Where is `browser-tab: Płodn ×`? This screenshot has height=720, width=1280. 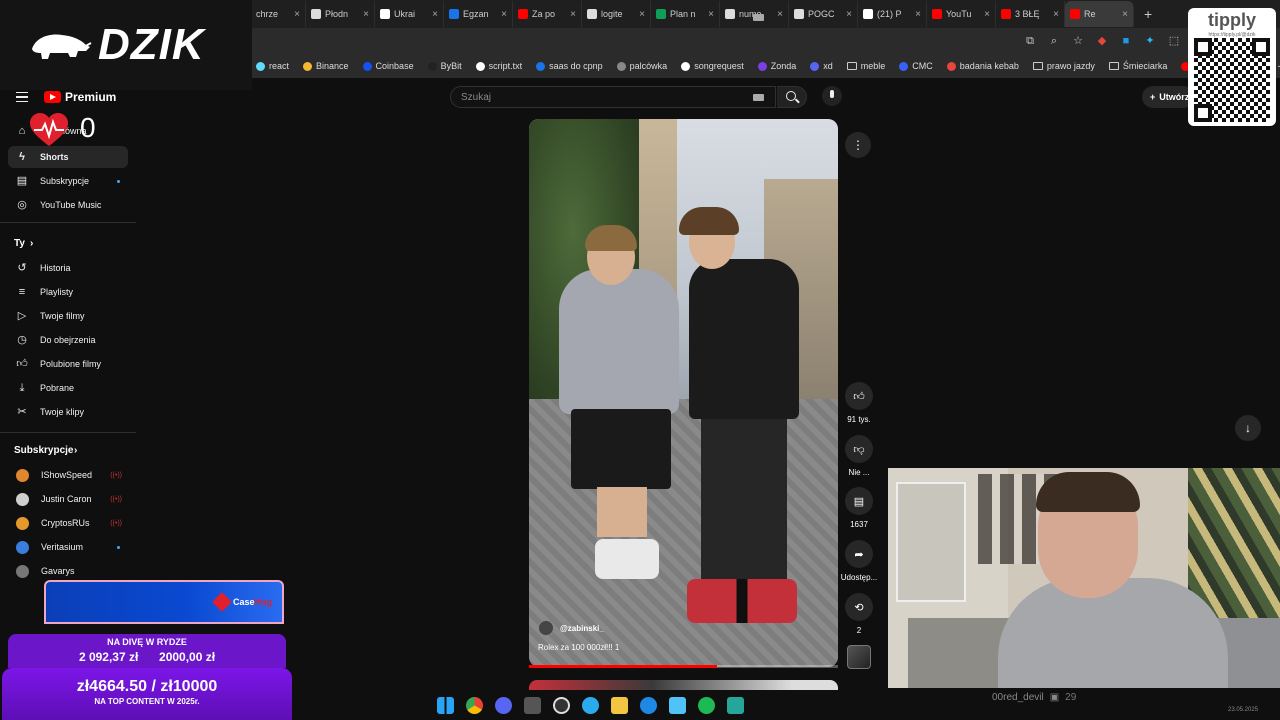
browser-tab: Płodn × is located at coordinates (340, 14).